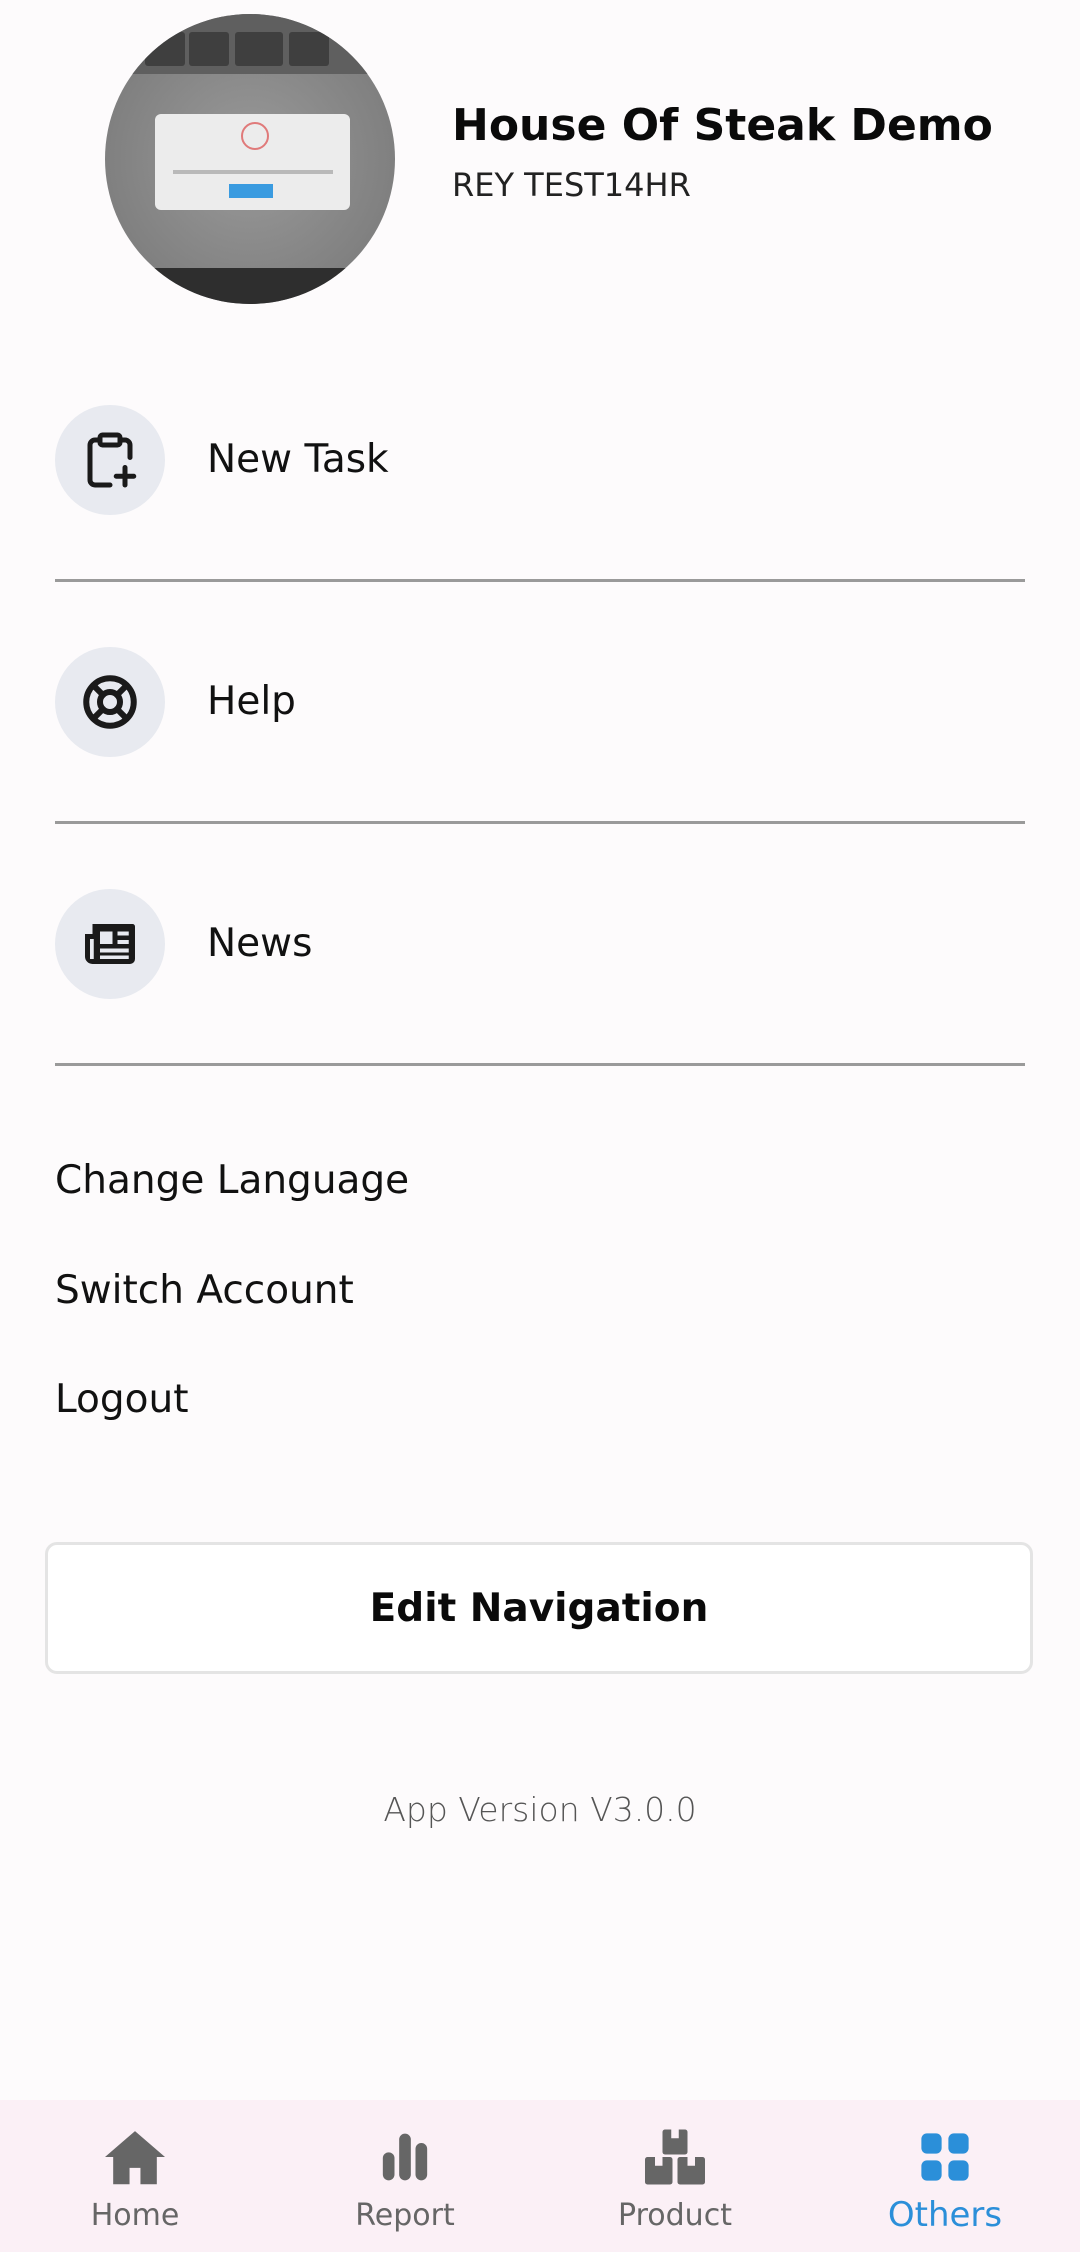 Image resolution: width=1080 pixels, height=2252 pixels. Describe the element at coordinates (122, 1399) in the screenshot. I see `logout-link: Logout` at that location.